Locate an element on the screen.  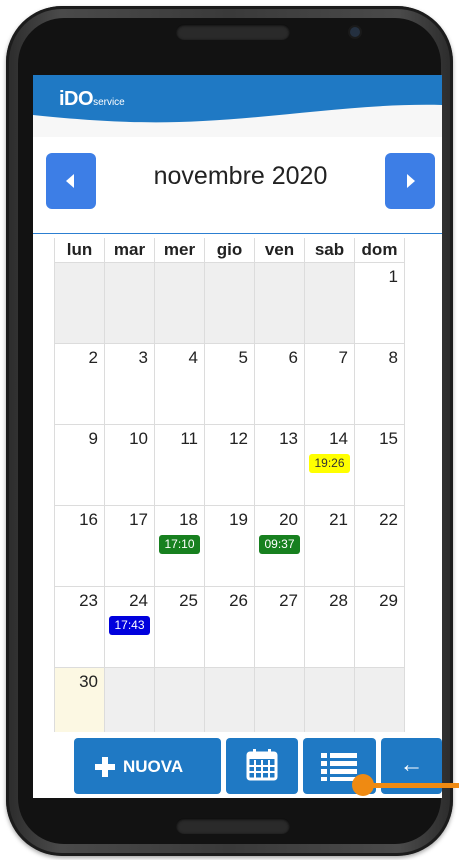
day-number: 10 is located at coordinates (138, 438).